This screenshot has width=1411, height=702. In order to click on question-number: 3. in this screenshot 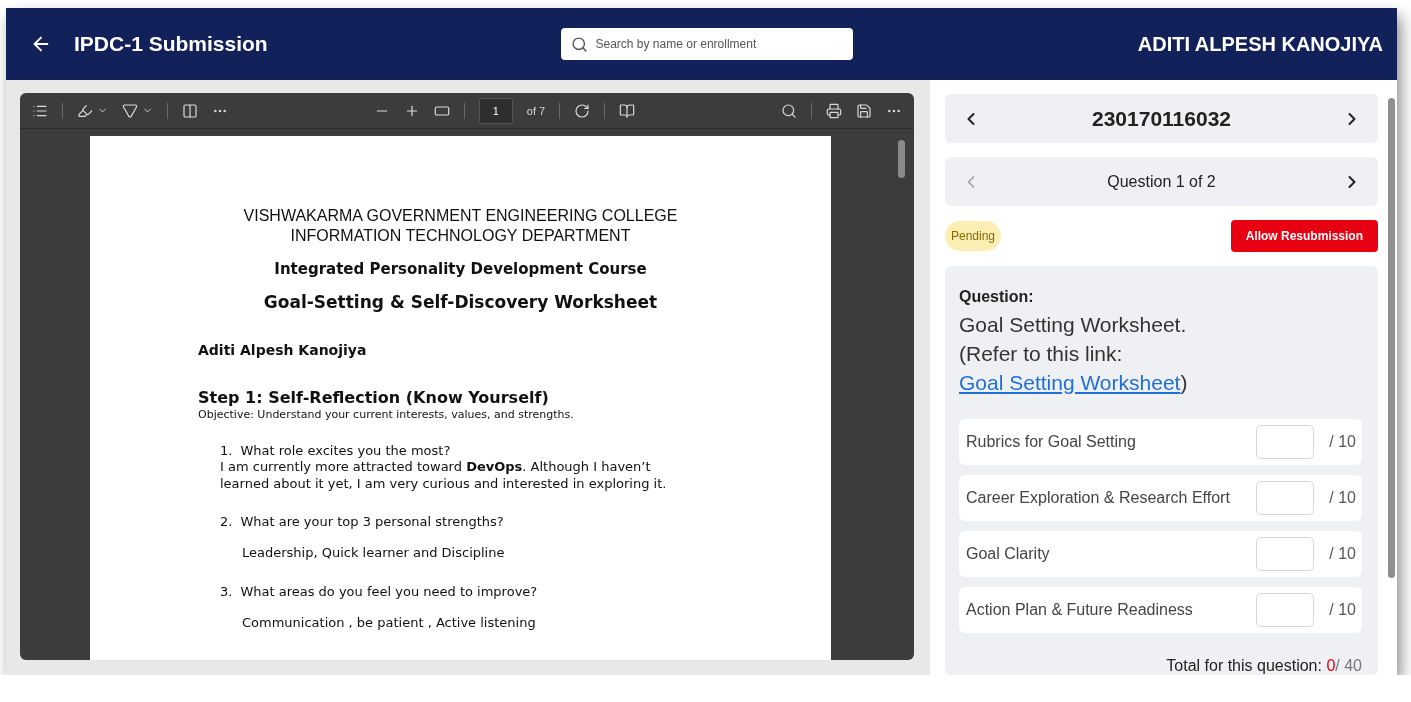, I will do `click(226, 591)`.